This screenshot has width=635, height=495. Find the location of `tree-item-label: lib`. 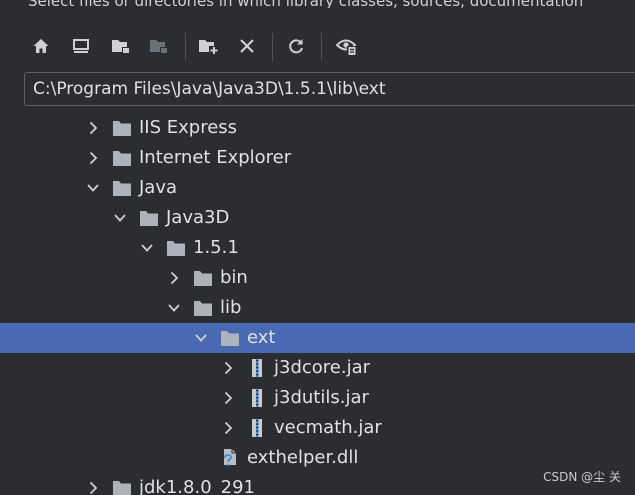

tree-item-label: lib is located at coordinates (231, 307).